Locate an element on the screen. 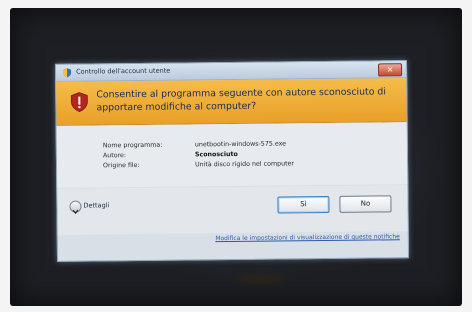  button-bar: Dettagli Sì No is located at coordinates (232, 210).